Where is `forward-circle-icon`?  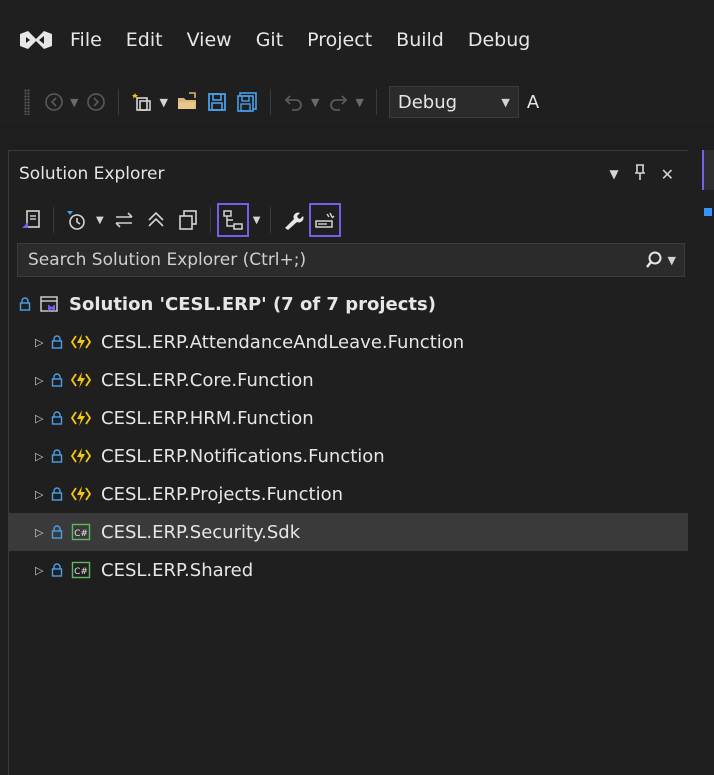
forward-circle-icon is located at coordinates (96, 102).